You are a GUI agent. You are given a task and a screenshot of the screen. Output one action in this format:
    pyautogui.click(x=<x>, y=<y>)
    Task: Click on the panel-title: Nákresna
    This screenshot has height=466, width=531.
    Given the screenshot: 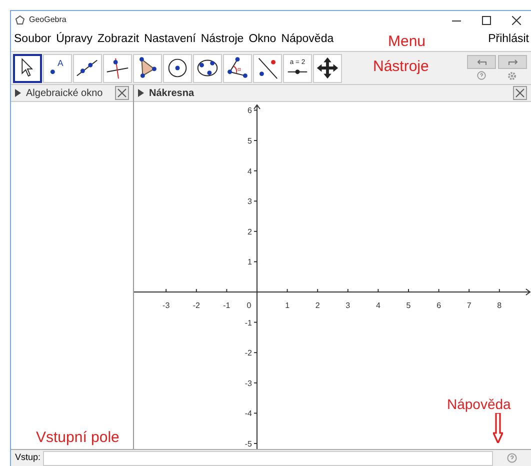 What is the action you would take?
    pyautogui.click(x=171, y=93)
    